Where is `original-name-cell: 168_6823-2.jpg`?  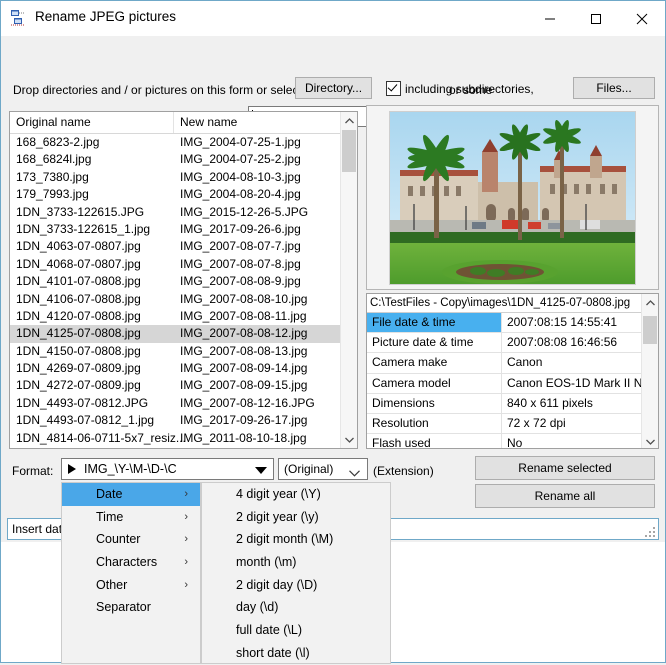 original-name-cell: 168_6823-2.jpg is located at coordinates (58, 142).